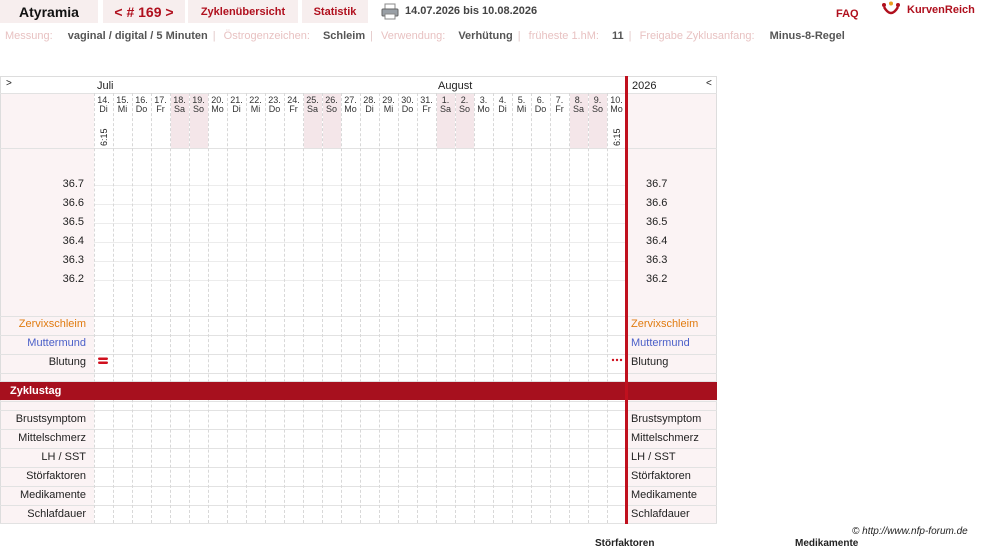 Image resolution: width=981 pixels, height=549 pixels. I want to click on faq-link: FAQ, so click(847, 14).